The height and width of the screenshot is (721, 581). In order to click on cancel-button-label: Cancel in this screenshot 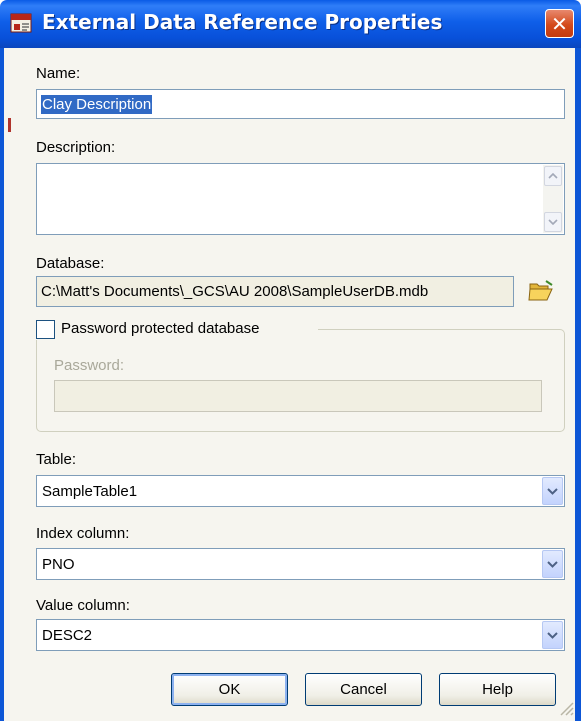, I will do `click(363, 689)`.